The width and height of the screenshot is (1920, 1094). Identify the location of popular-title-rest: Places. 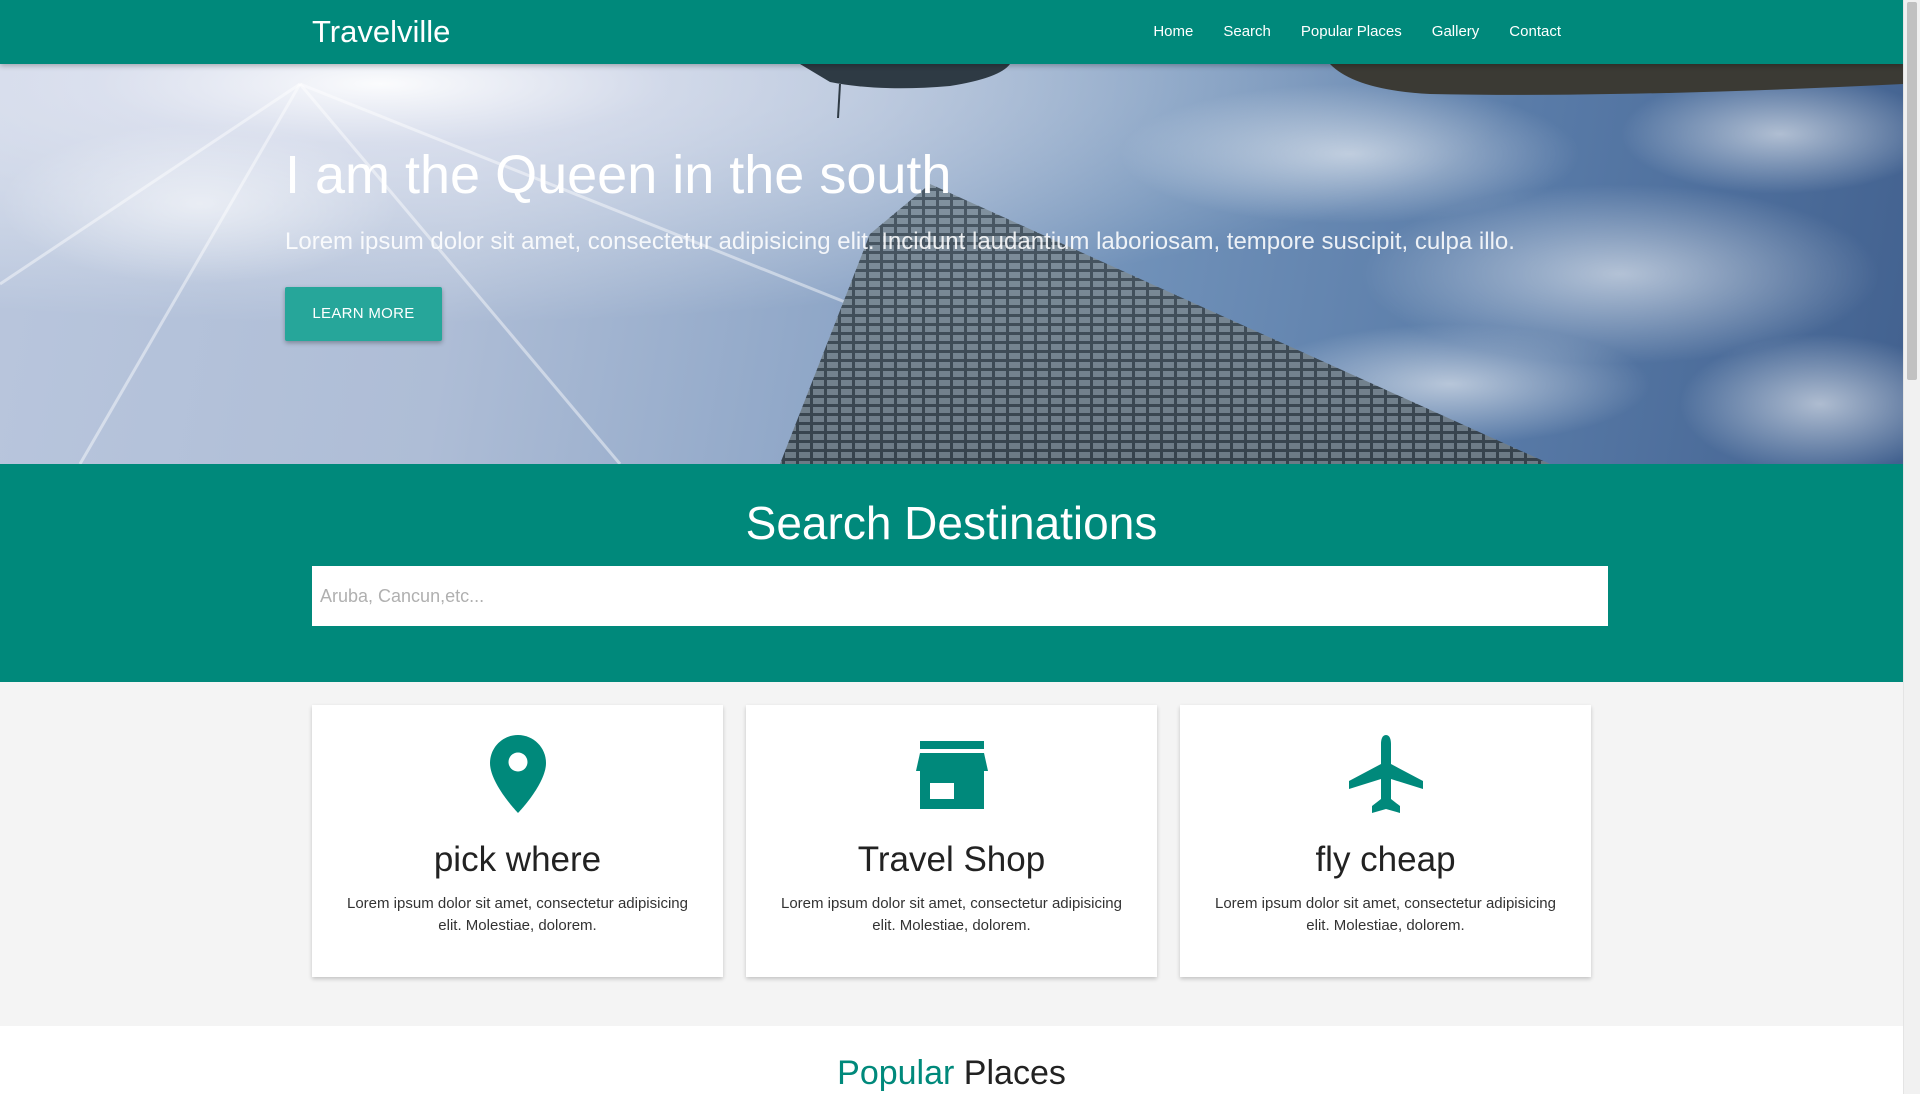
(1014, 1073).